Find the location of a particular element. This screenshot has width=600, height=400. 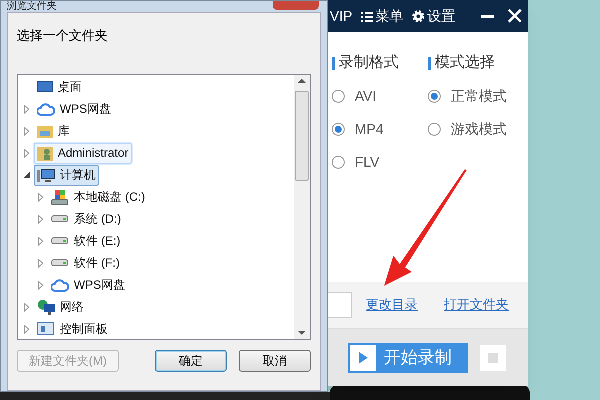

radio-option: FLV is located at coordinates (373, 163).